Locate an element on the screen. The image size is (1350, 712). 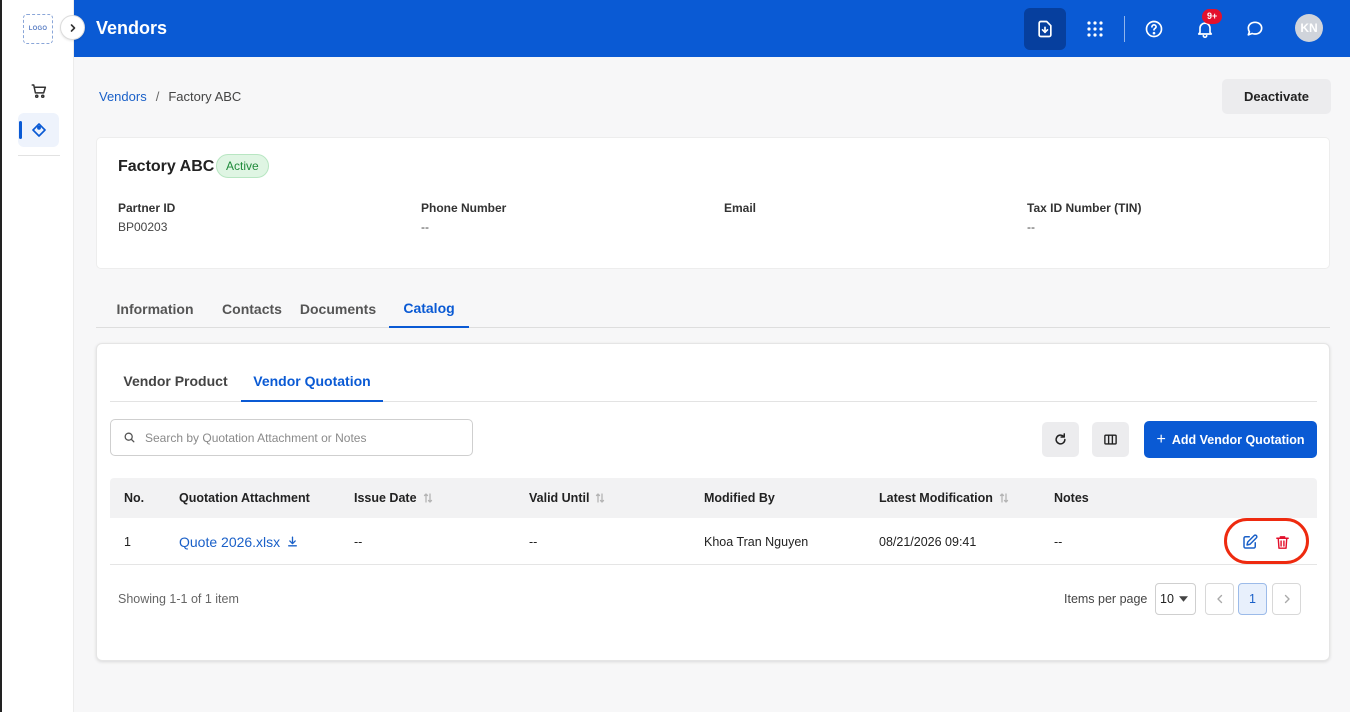
field-label: Partner ID is located at coordinates (147, 208).